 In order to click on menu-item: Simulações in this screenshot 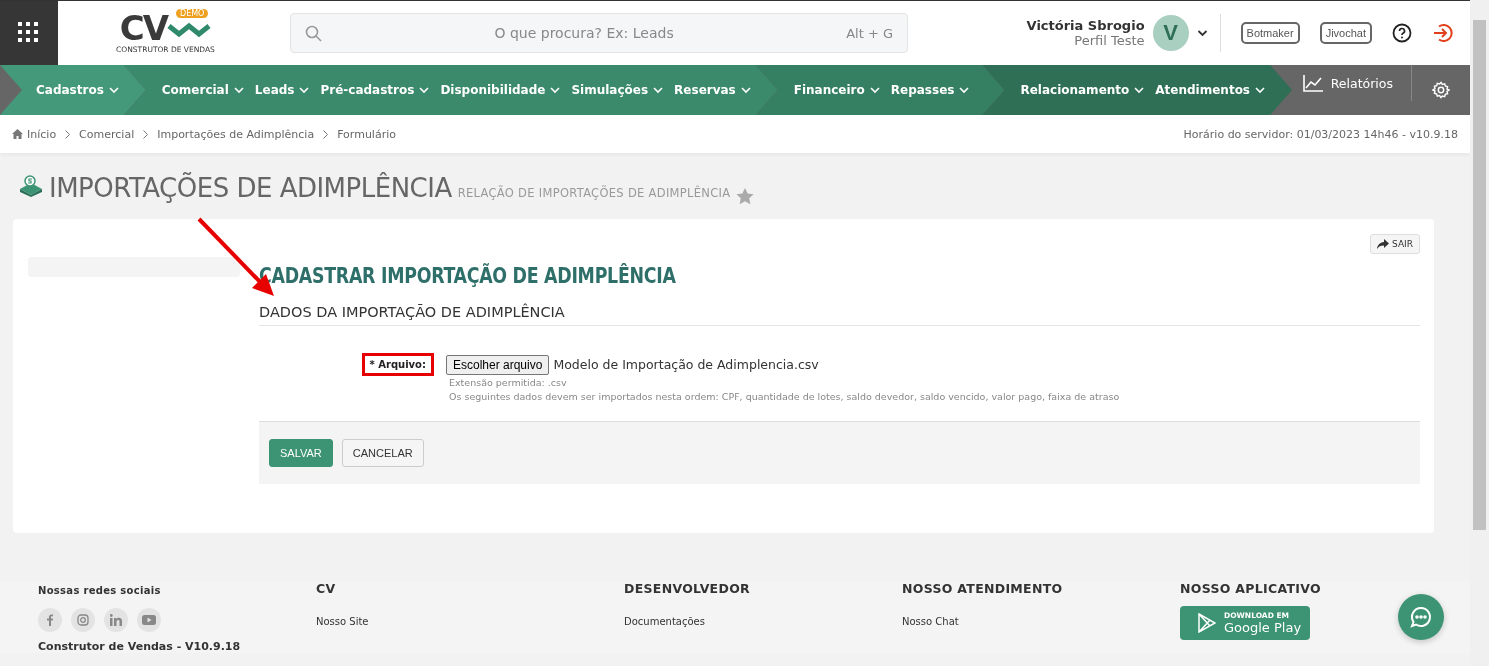, I will do `click(617, 90)`.